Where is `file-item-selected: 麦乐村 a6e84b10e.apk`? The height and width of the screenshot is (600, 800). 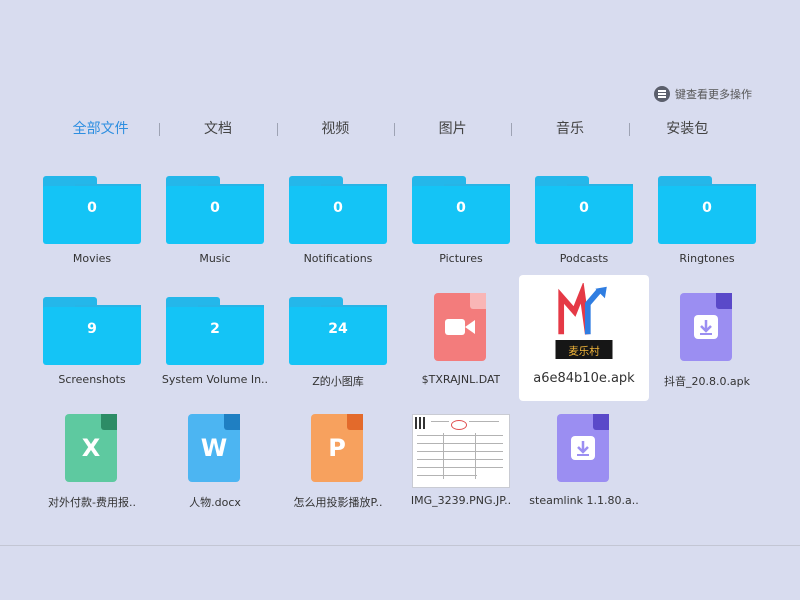
file-item-selected: 麦乐村 a6e84b10e.apk is located at coordinates (584, 338).